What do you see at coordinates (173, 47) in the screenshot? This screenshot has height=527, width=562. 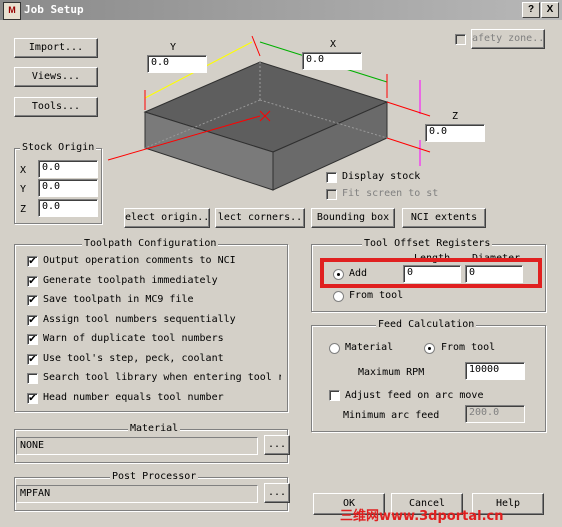 I see `stock-y-label: Y` at bounding box center [173, 47].